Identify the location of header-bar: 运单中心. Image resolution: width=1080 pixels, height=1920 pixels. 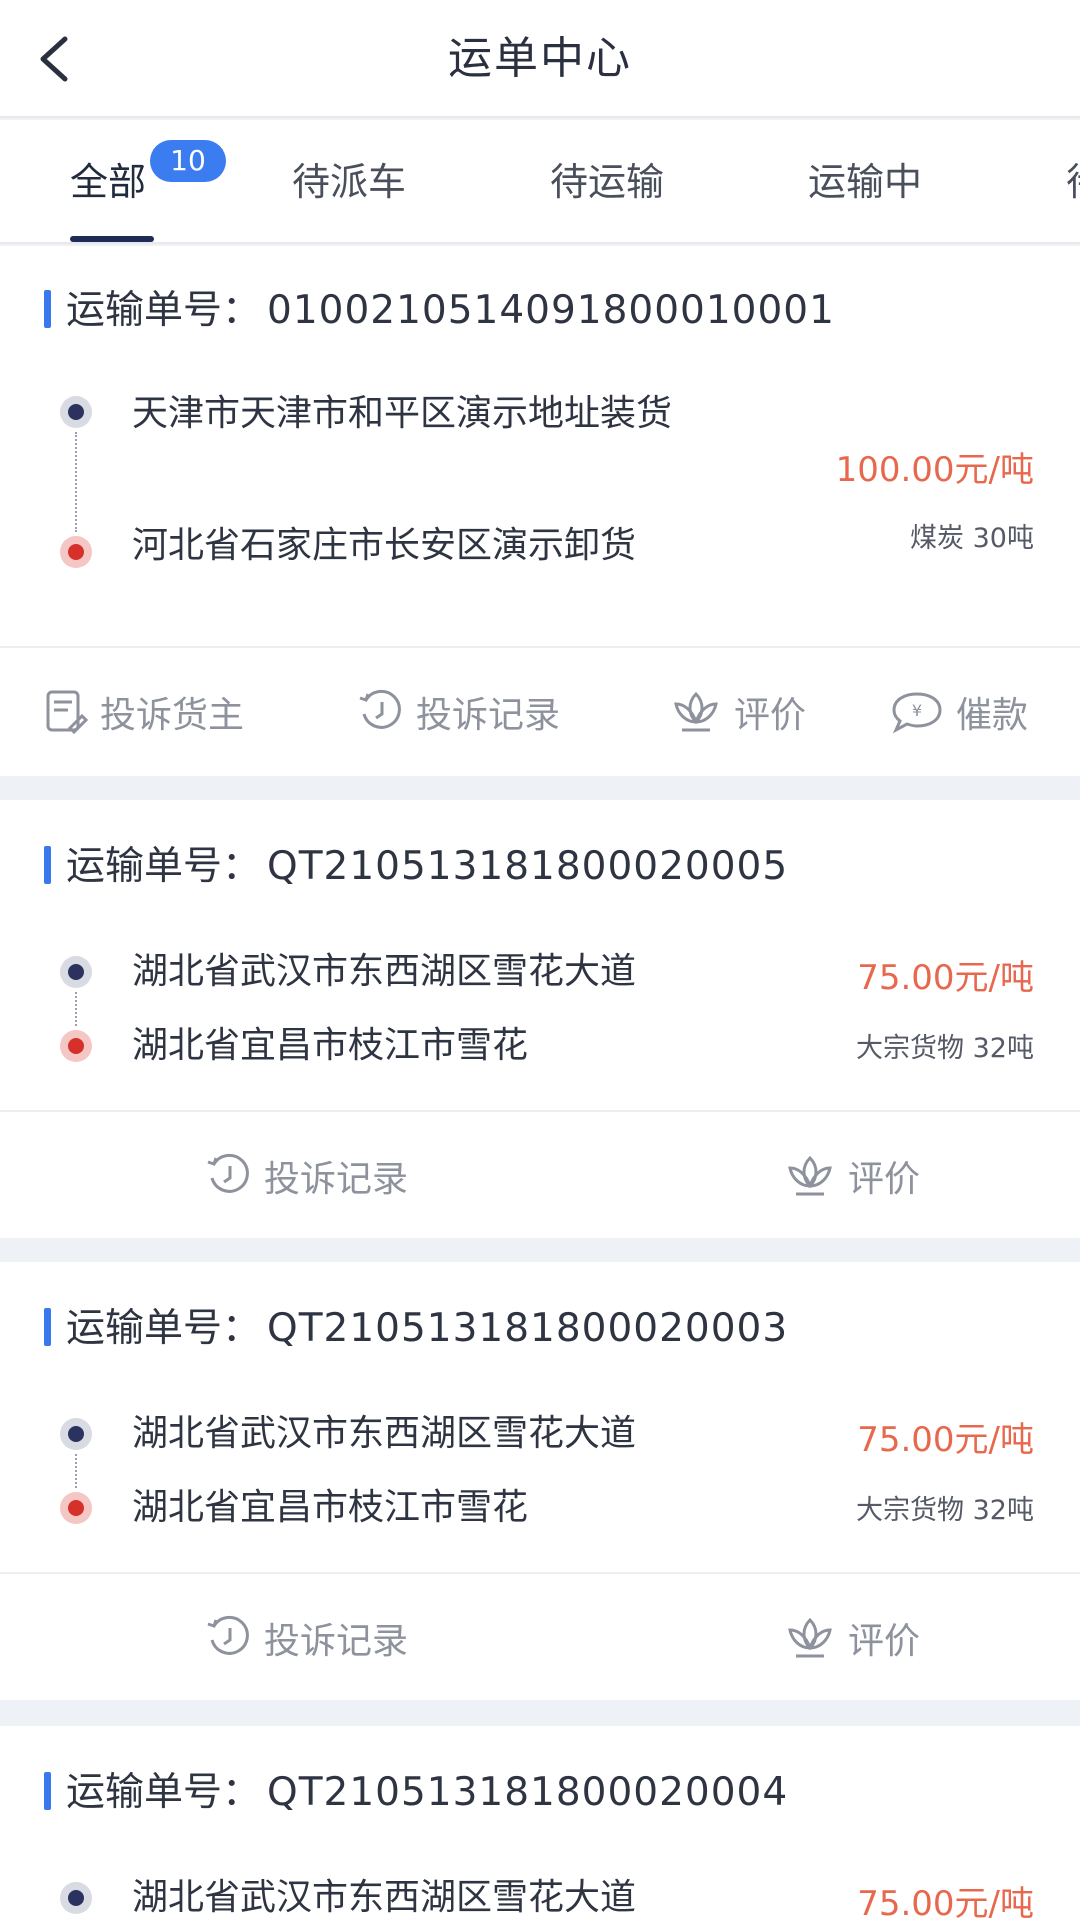
(540, 59).